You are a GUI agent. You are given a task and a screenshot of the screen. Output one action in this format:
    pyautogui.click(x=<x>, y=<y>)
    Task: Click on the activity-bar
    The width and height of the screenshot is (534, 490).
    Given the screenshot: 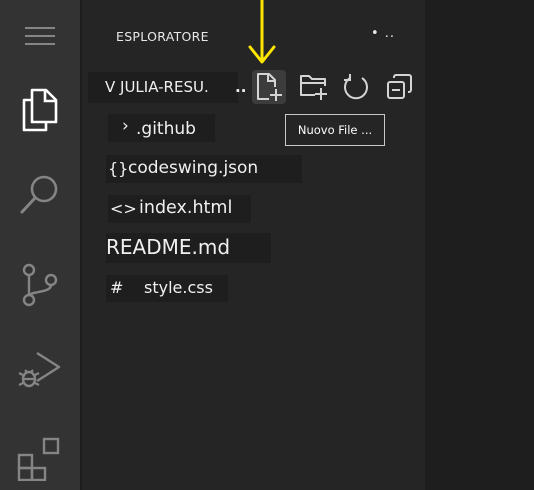 What is the action you would take?
    pyautogui.click(x=40, y=245)
    